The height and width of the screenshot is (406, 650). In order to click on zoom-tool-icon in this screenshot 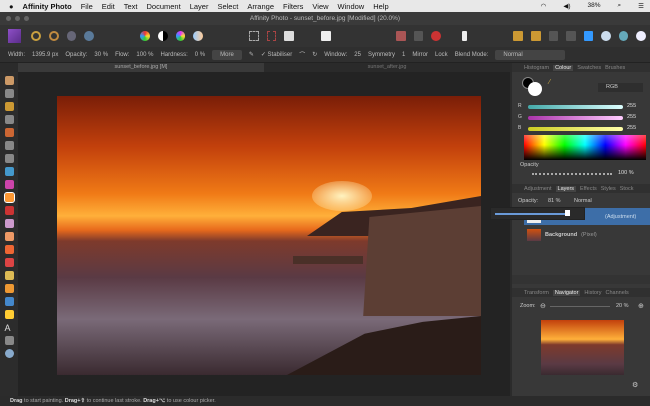, I will do `click(9, 353)`.